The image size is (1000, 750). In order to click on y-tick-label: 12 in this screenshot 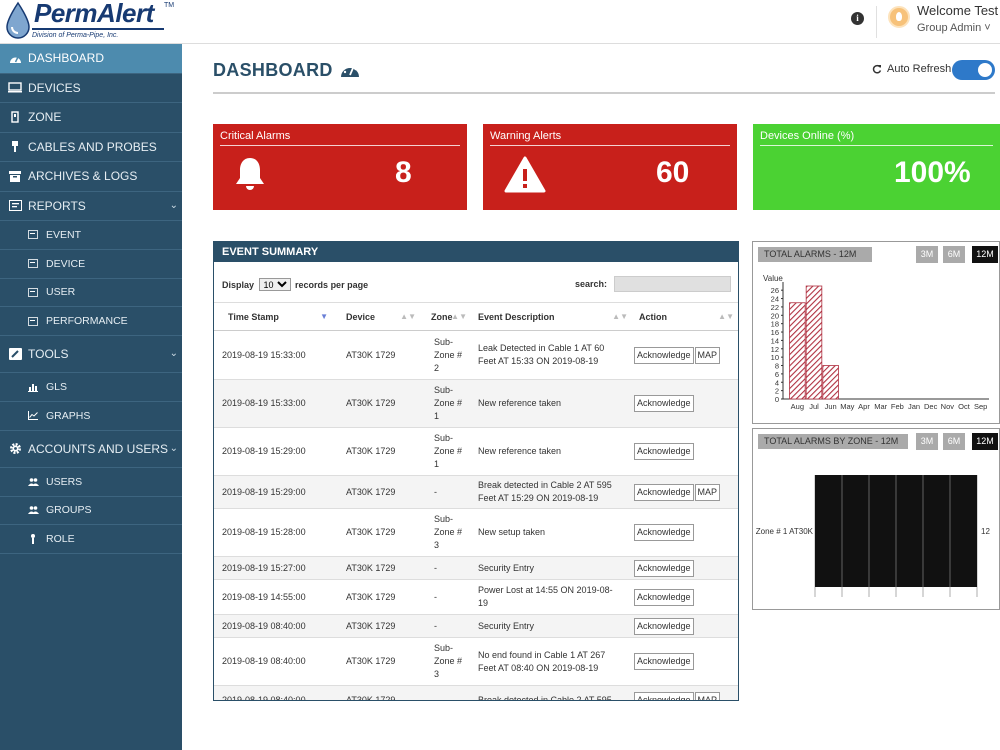, I will do `click(775, 349)`.